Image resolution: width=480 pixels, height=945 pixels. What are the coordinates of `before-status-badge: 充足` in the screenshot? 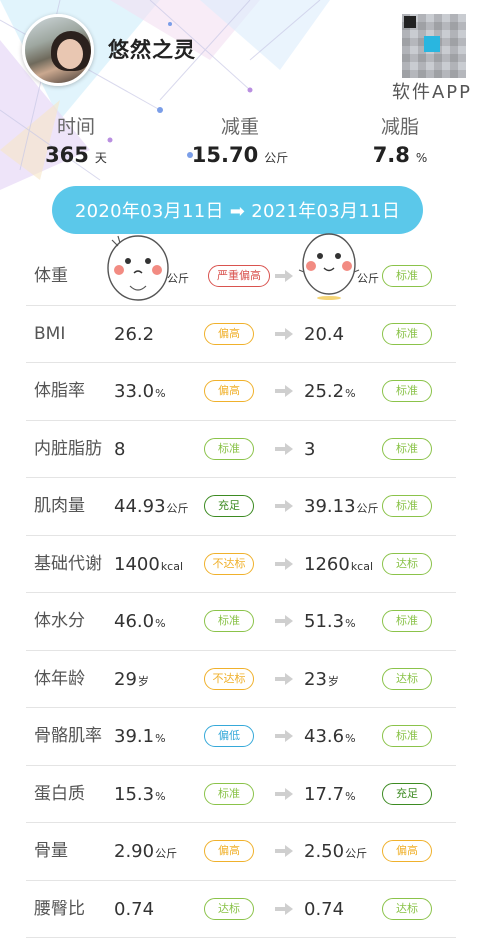 It's located at (229, 506).